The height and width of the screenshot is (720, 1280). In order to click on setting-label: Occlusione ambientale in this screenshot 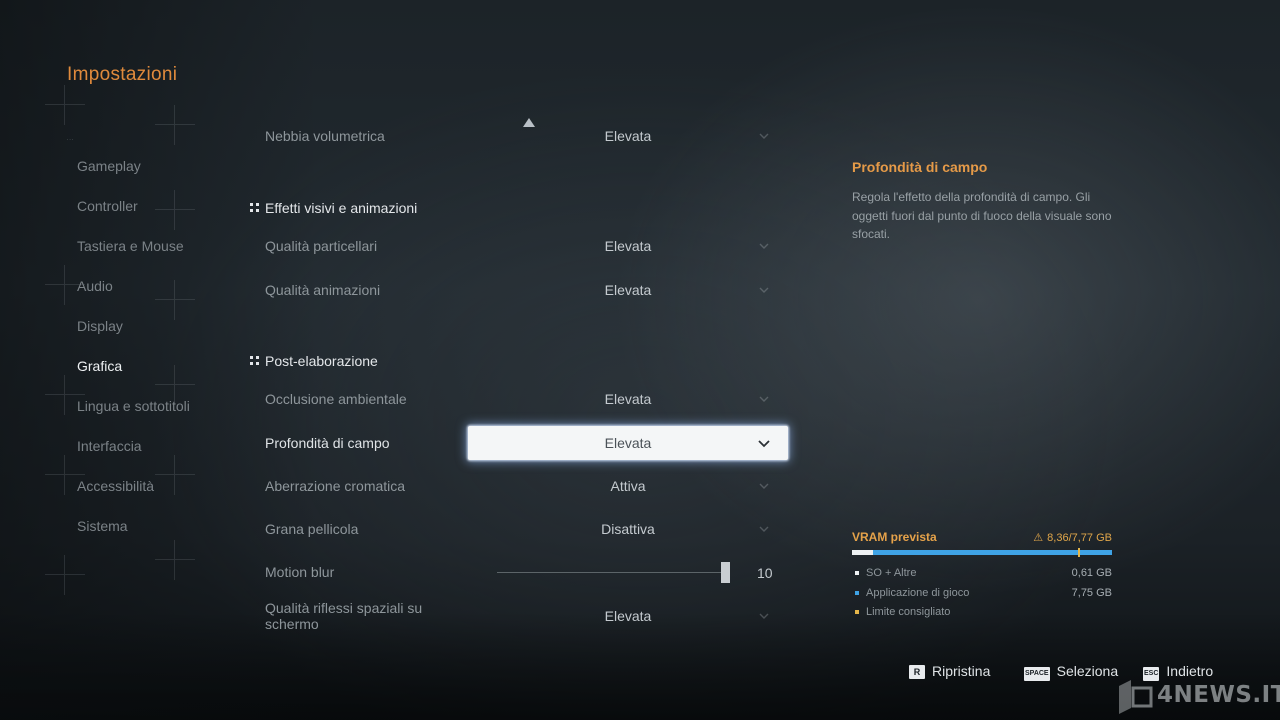, I will do `click(336, 399)`.